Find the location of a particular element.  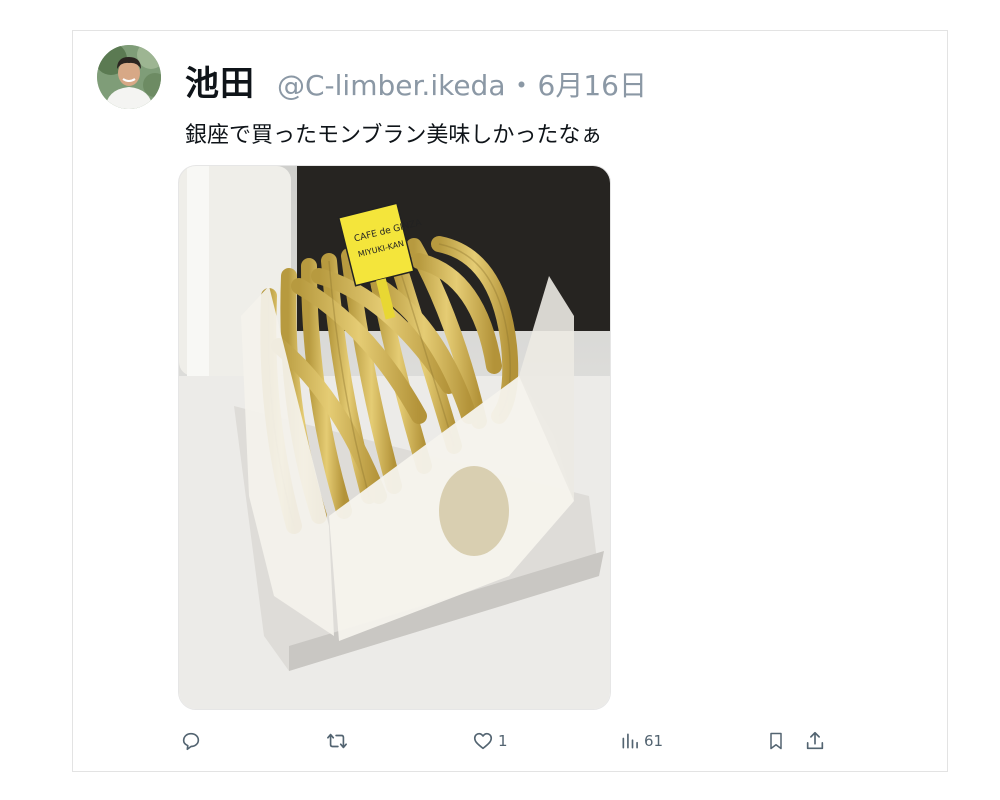

user-avatar-photo is located at coordinates (129, 77).